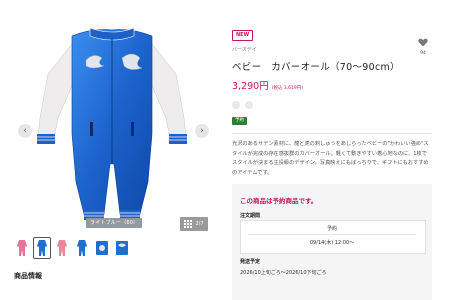 The image size is (450, 300). I want to click on favorite-button: 94, so click(423, 44).